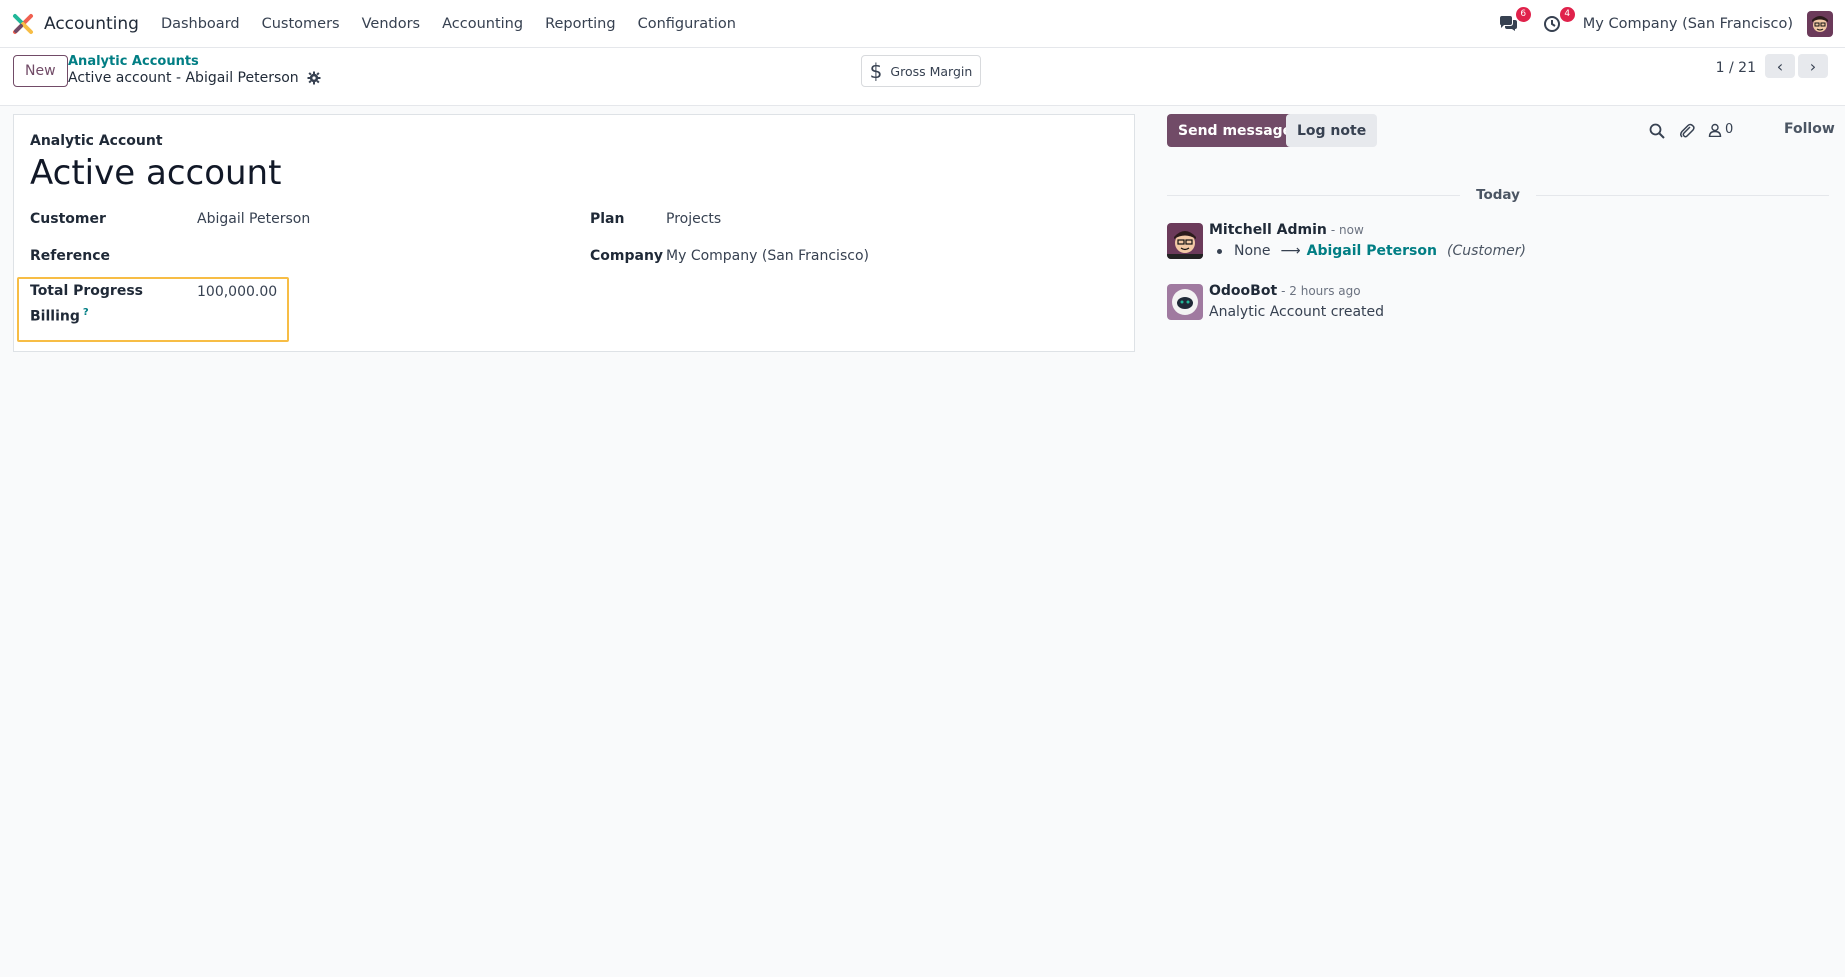 Image resolution: width=1845 pixels, height=977 pixels. I want to click on breadcrumb-analytic-accounts: Analytic Accounts, so click(133, 61).